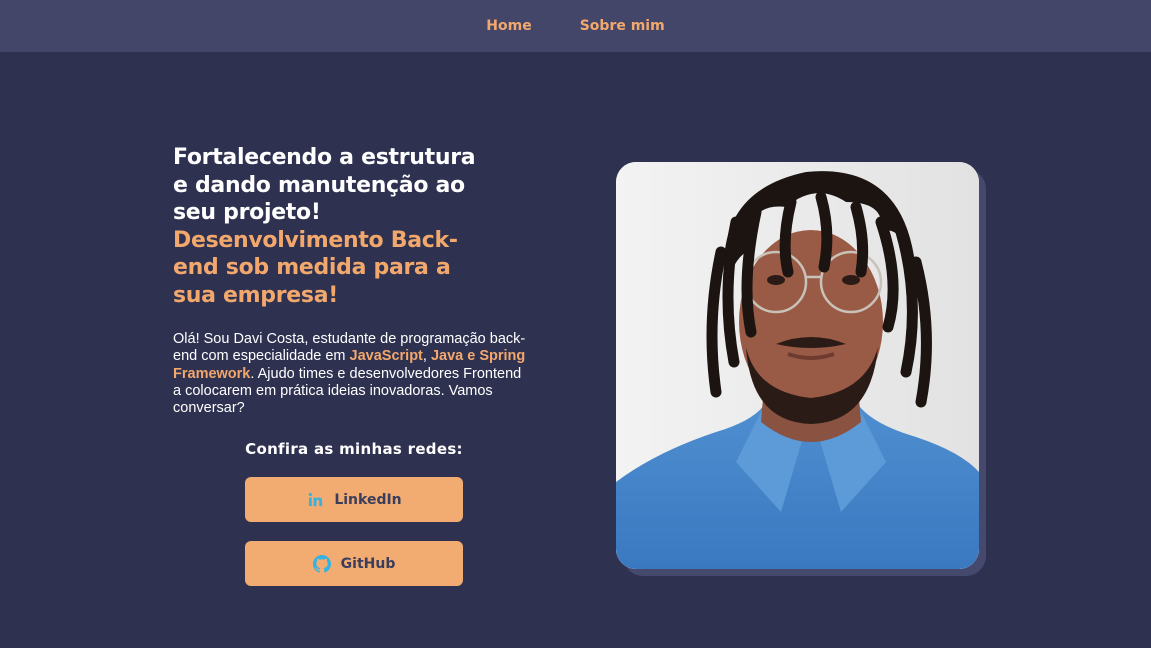 This screenshot has width=1151, height=648. I want to click on headline-highlight-line: sua empresa!, so click(255, 295).